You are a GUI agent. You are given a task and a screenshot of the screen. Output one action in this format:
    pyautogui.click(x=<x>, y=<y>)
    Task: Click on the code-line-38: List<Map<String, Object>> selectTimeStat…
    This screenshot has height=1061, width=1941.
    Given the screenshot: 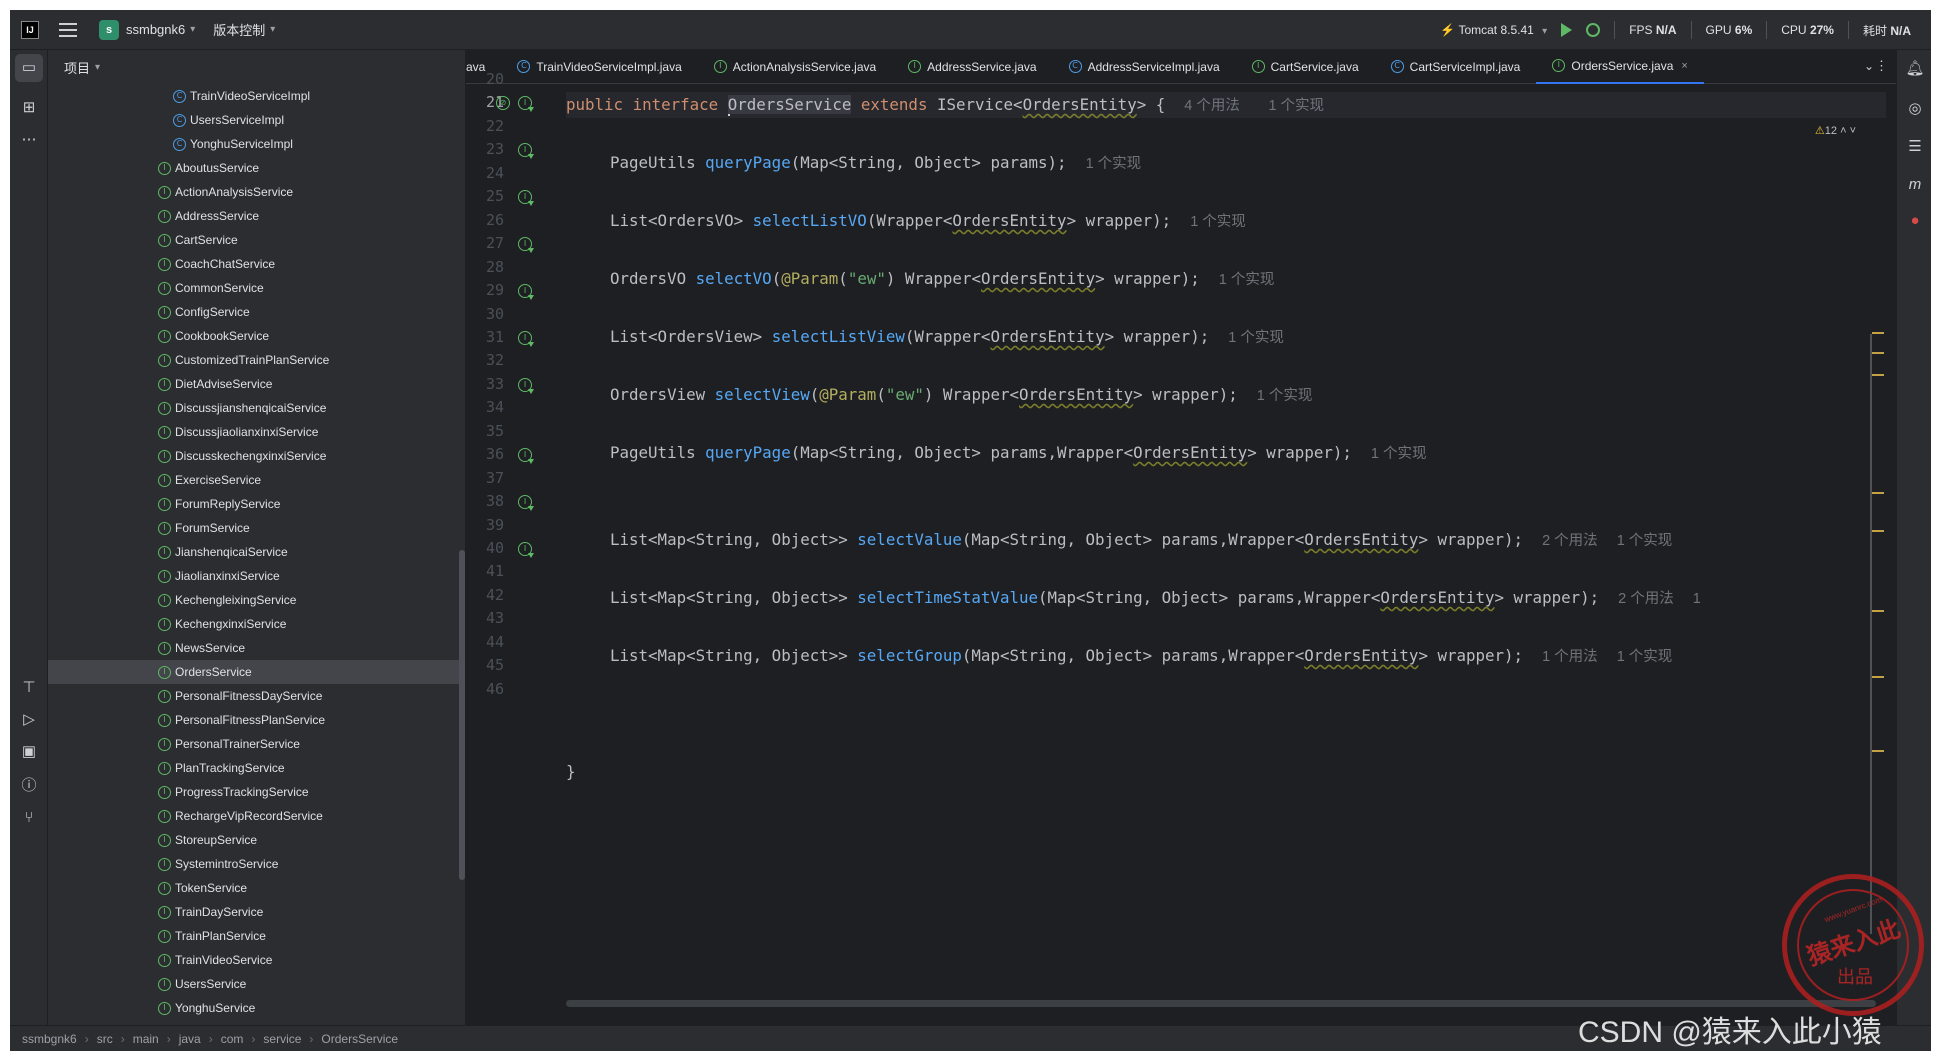 What is the action you would take?
    pyautogui.click(x=1155, y=598)
    